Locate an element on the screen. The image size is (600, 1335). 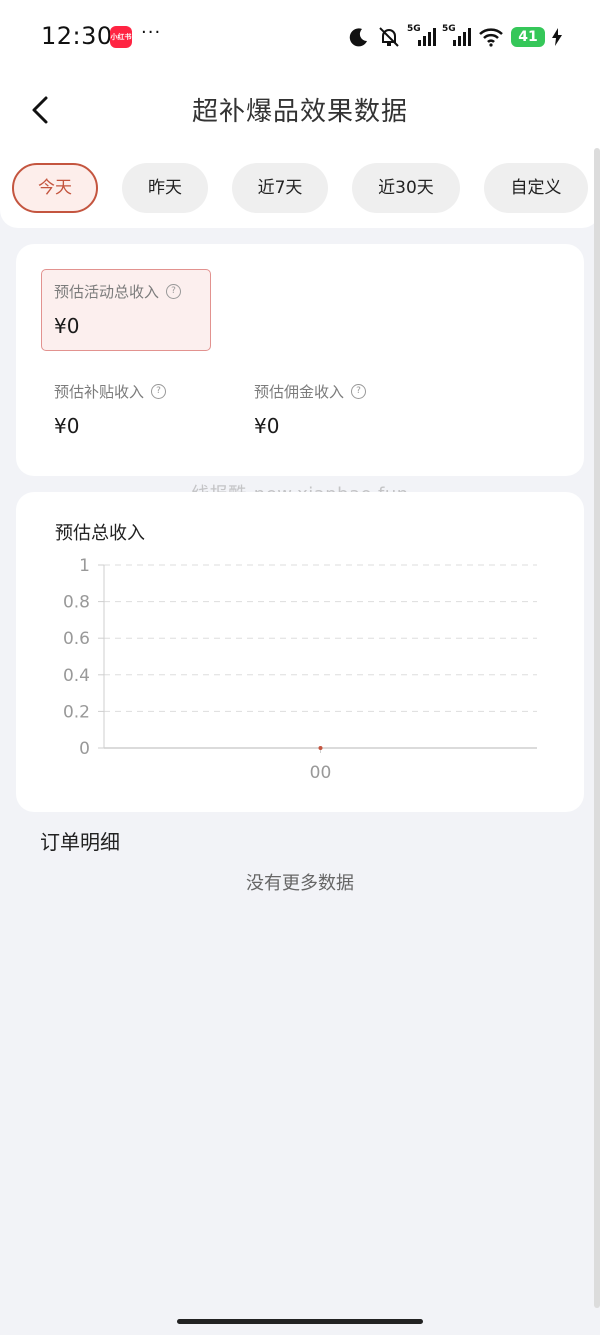
y-tick-label: 0.2 is located at coordinates (76, 712).